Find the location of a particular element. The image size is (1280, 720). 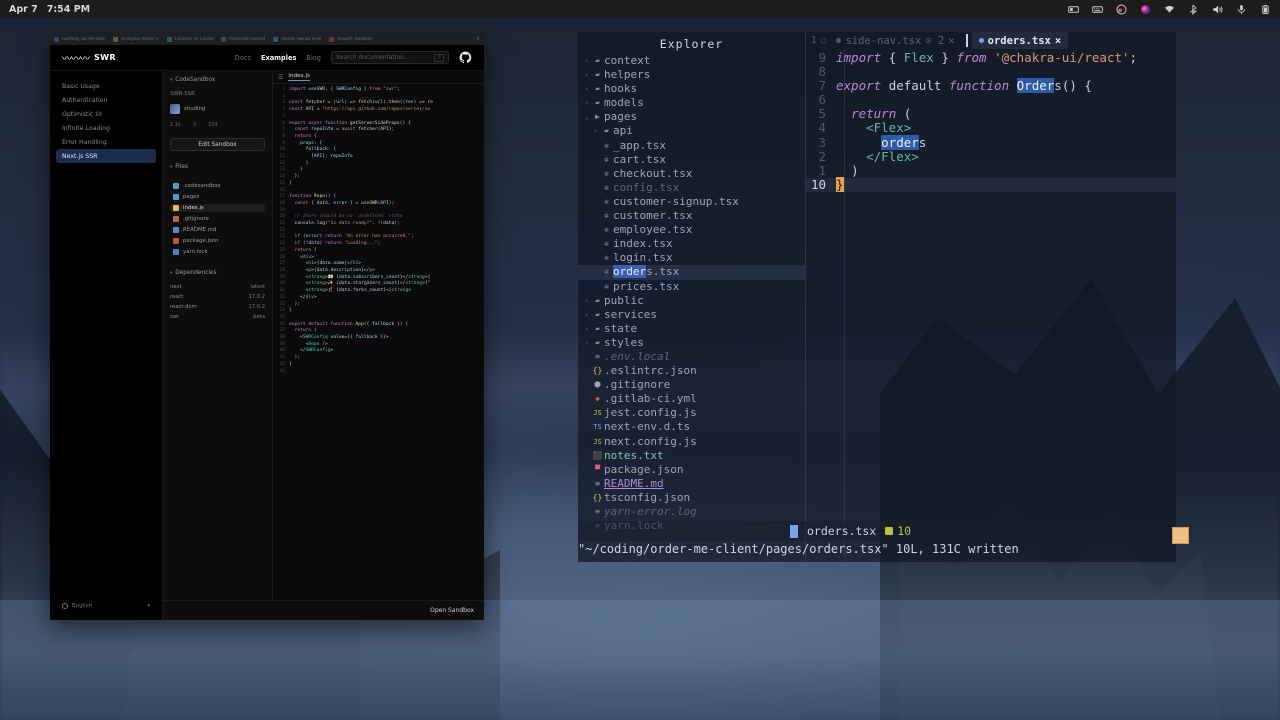

tree-file-item: TS next-env.d.ts is located at coordinates (691, 427).